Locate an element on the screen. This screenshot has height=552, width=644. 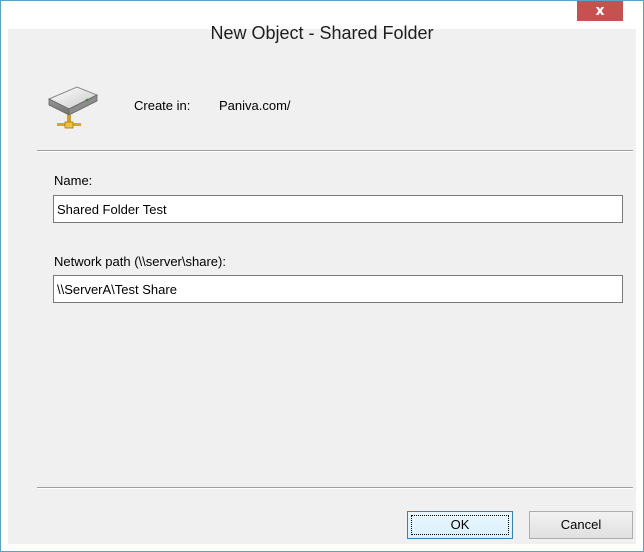
frame-bottom is located at coordinates (322, 547).